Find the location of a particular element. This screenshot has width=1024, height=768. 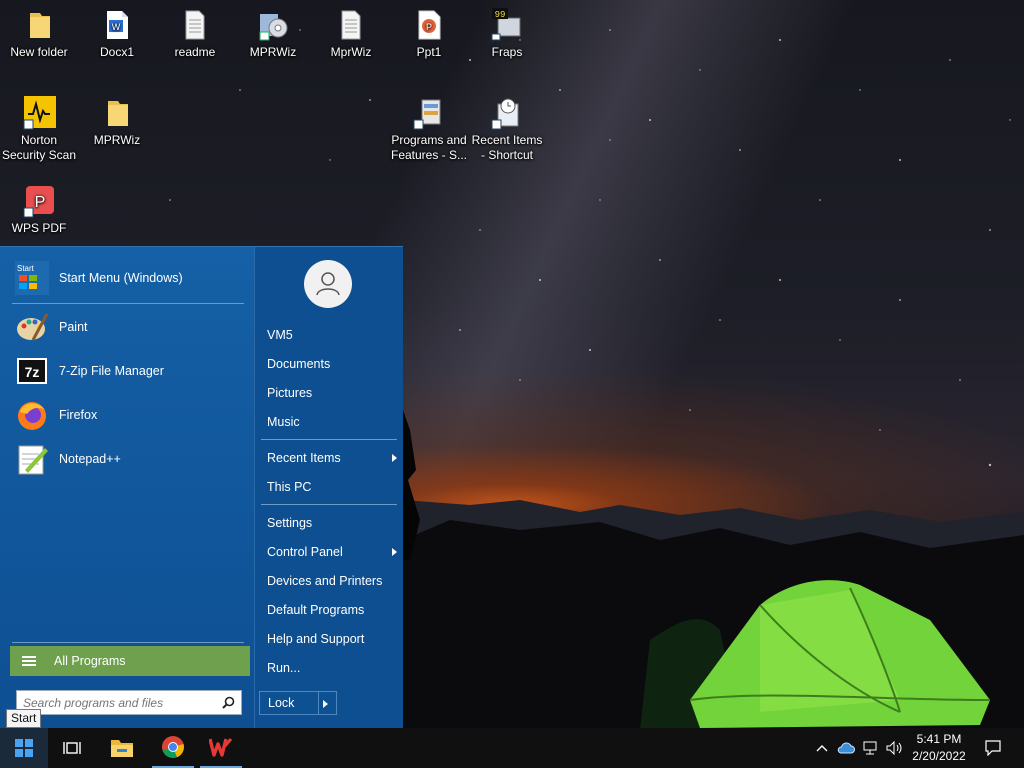

recent-items-icon is located at coordinates (505, 114).